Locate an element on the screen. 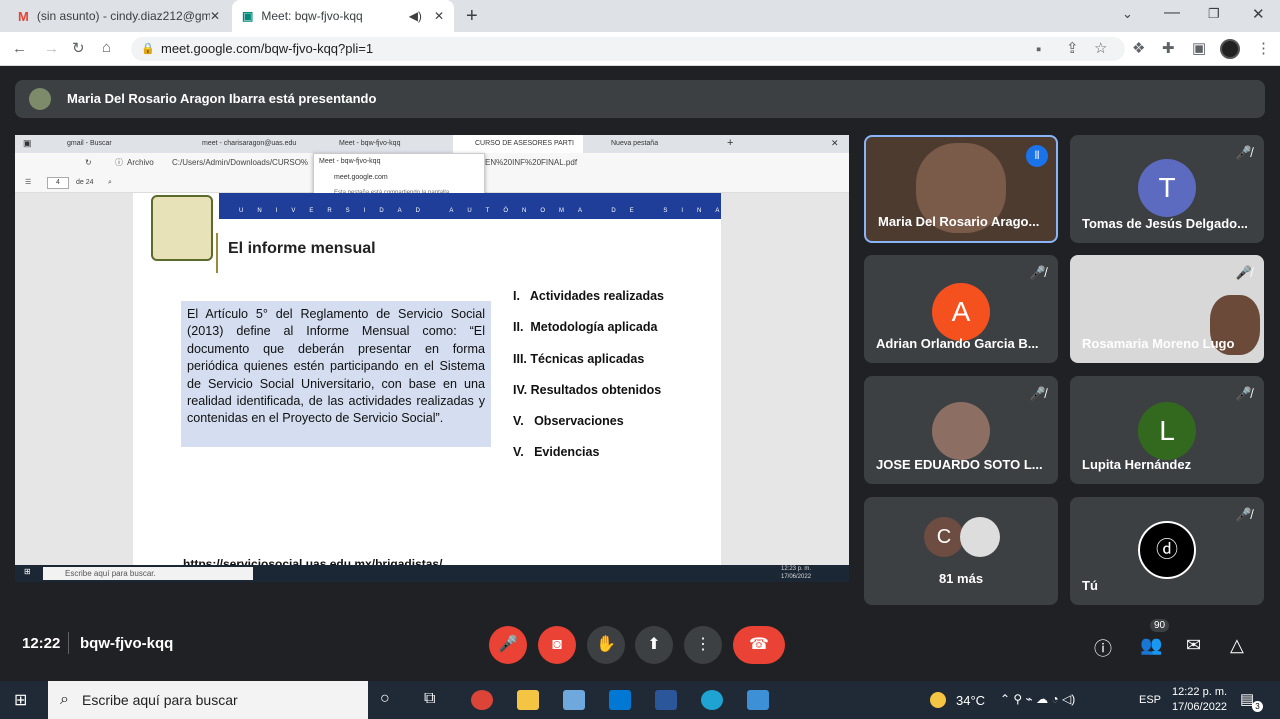 This screenshot has height=719, width=1280. meeting-code: bqw-fjvo-kqq is located at coordinates (127, 643).